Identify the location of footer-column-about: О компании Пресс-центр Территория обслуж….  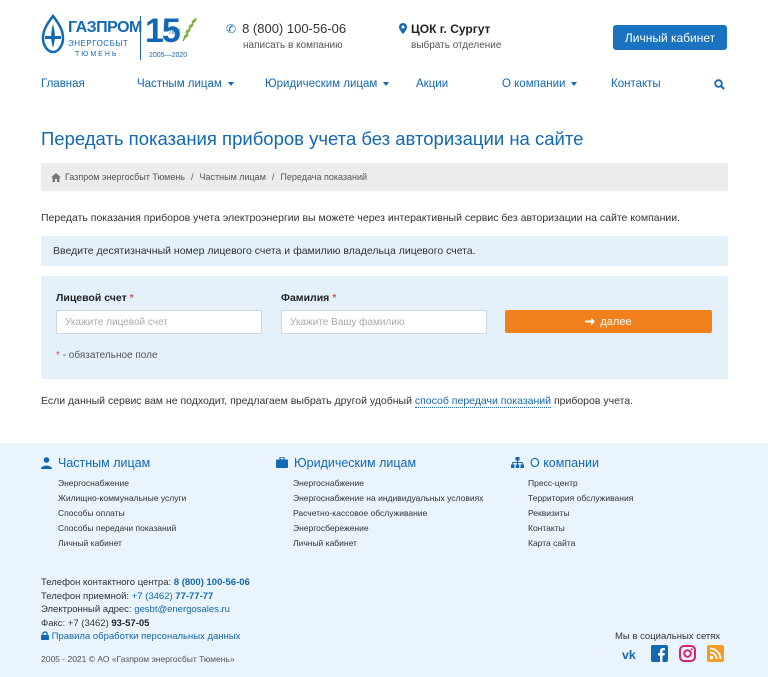
(572, 503).